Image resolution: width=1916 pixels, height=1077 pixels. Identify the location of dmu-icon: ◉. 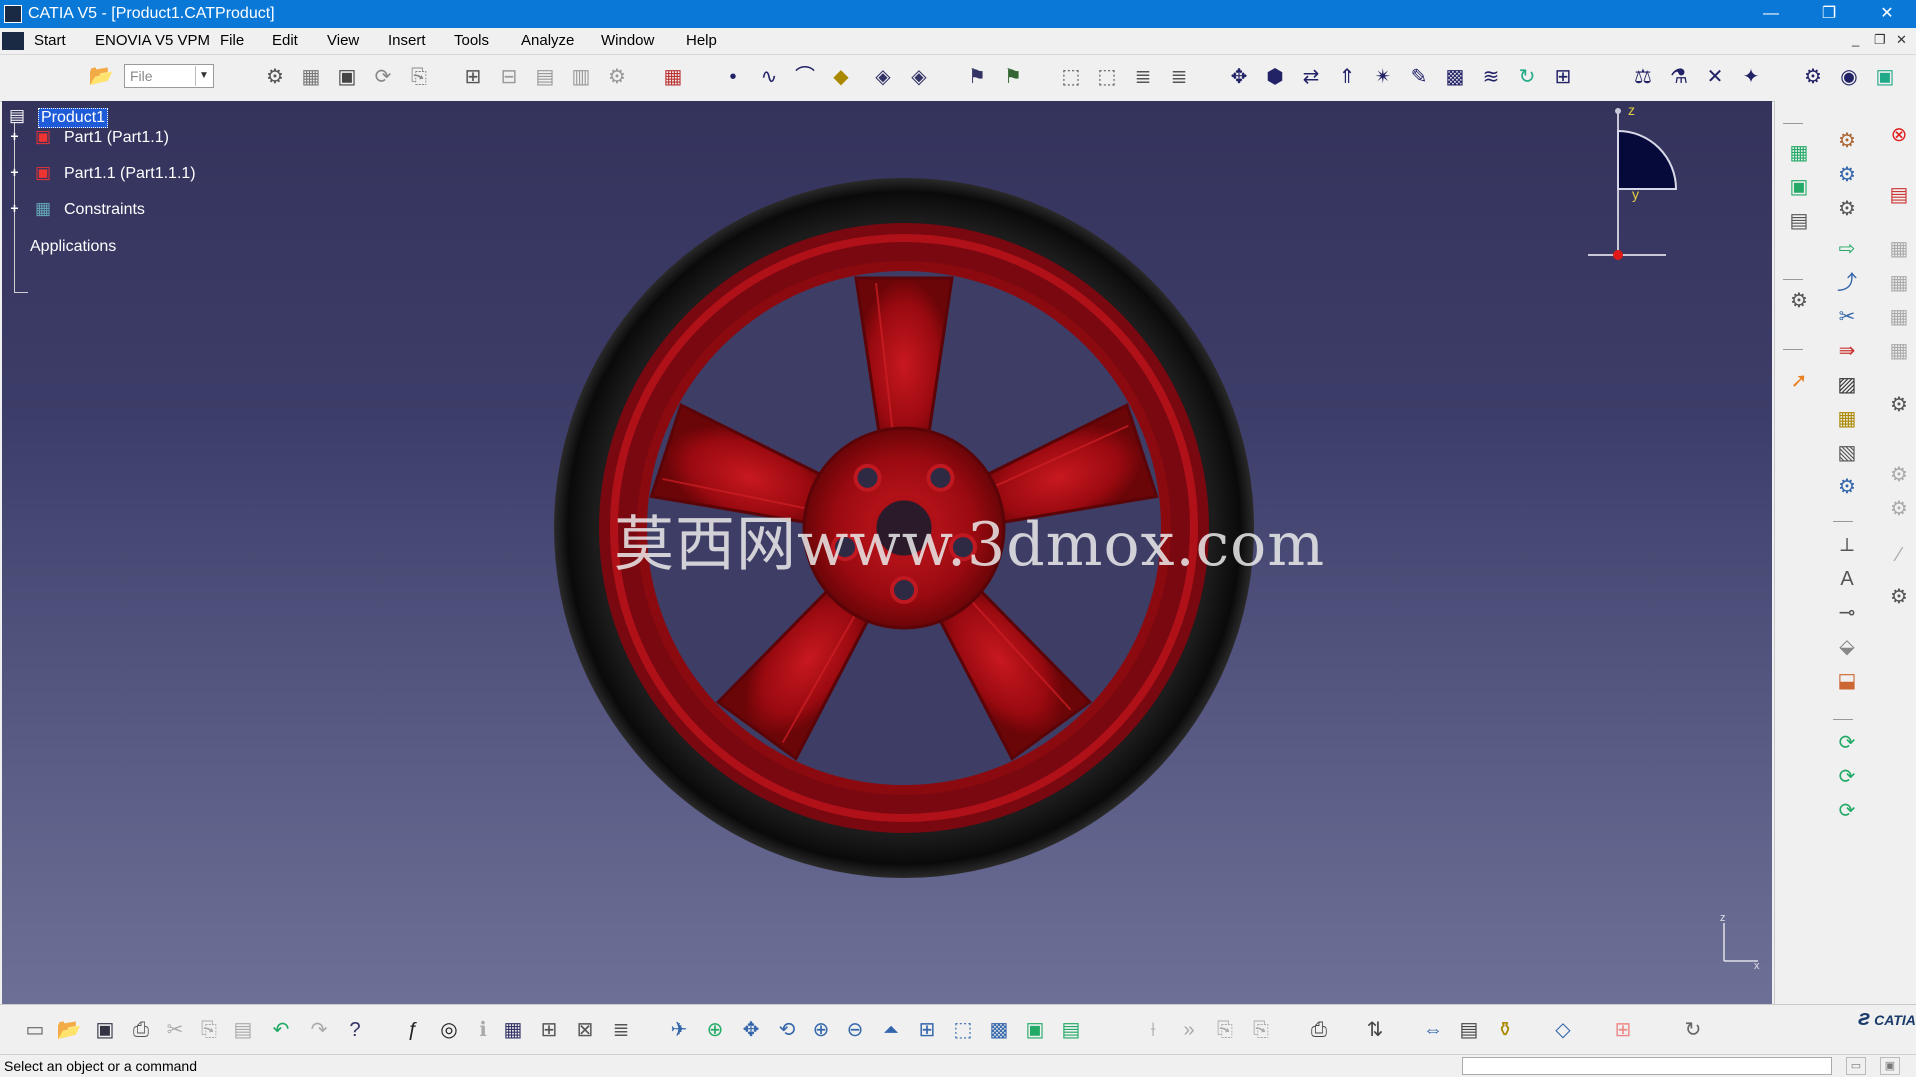
(1849, 77).